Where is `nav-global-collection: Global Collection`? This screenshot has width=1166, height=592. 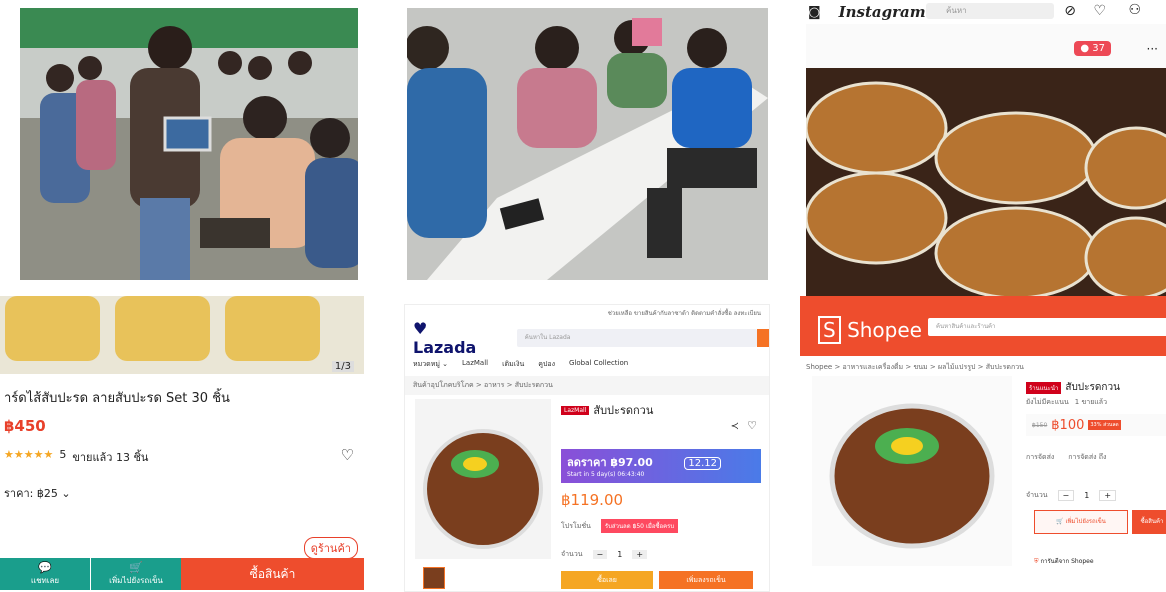 nav-global-collection: Global Collection is located at coordinates (598, 364).